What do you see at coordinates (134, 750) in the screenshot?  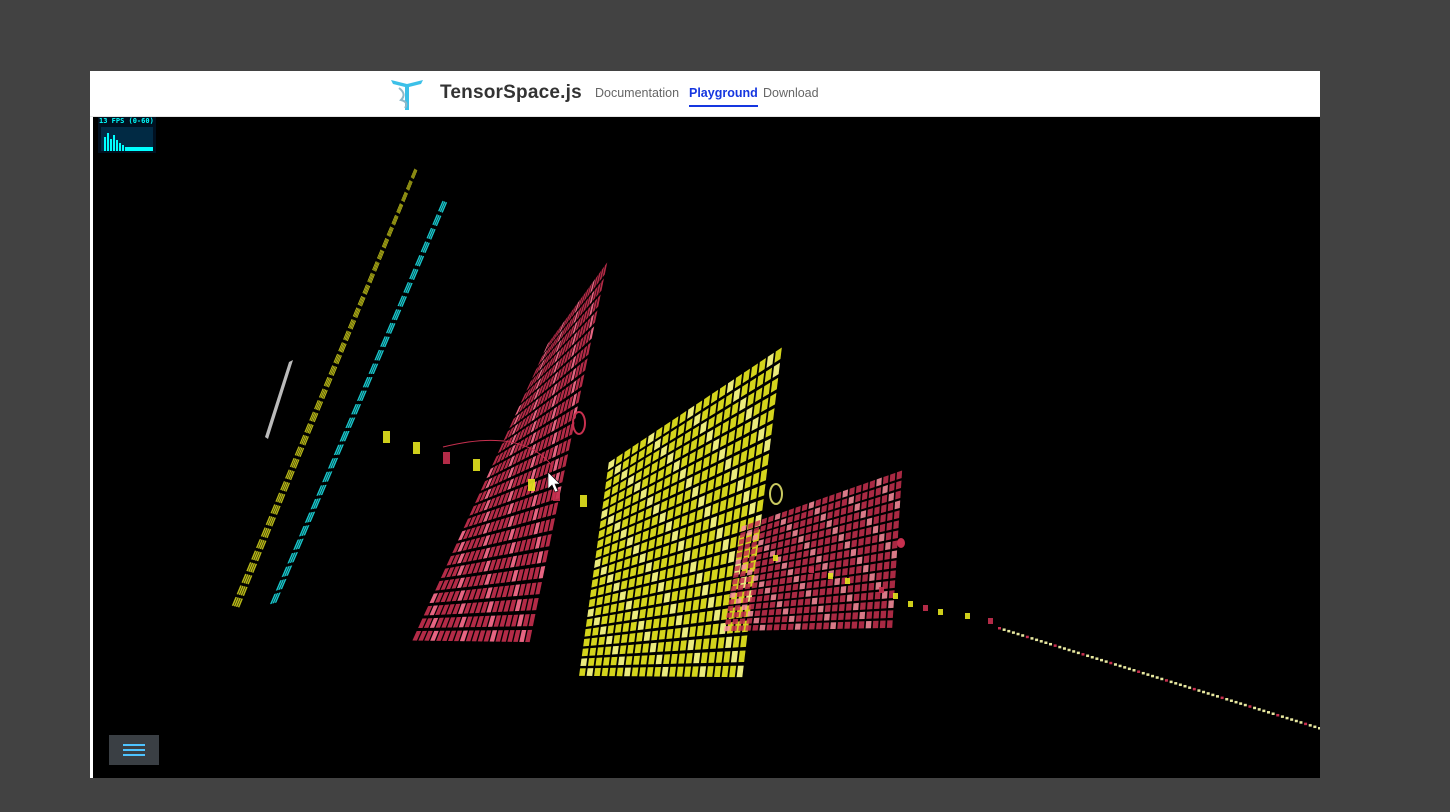 I see `menu-button` at bounding box center [134, 750].